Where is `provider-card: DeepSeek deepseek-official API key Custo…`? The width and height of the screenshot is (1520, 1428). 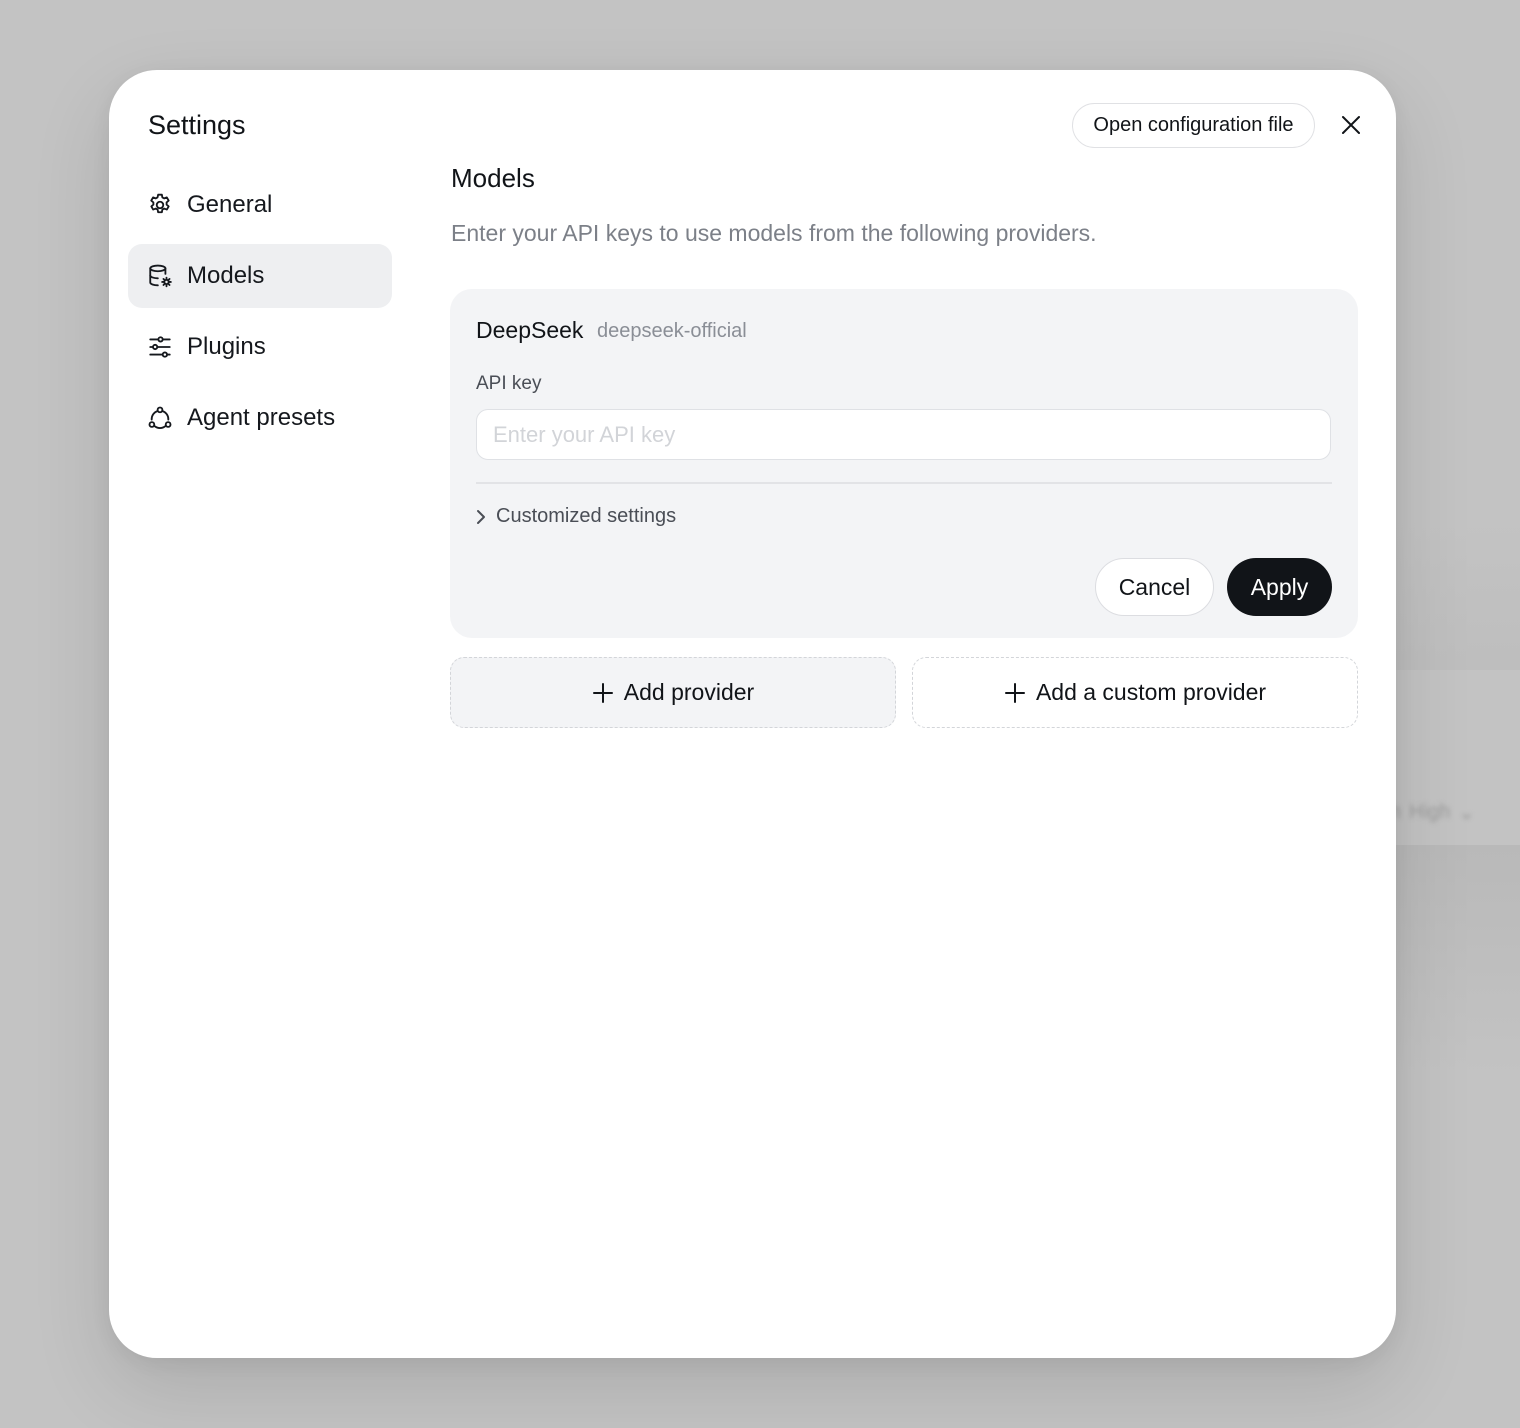 provider-card: DeepSeek deepseek-official API key Custo… is located at coordinates (904, 463).